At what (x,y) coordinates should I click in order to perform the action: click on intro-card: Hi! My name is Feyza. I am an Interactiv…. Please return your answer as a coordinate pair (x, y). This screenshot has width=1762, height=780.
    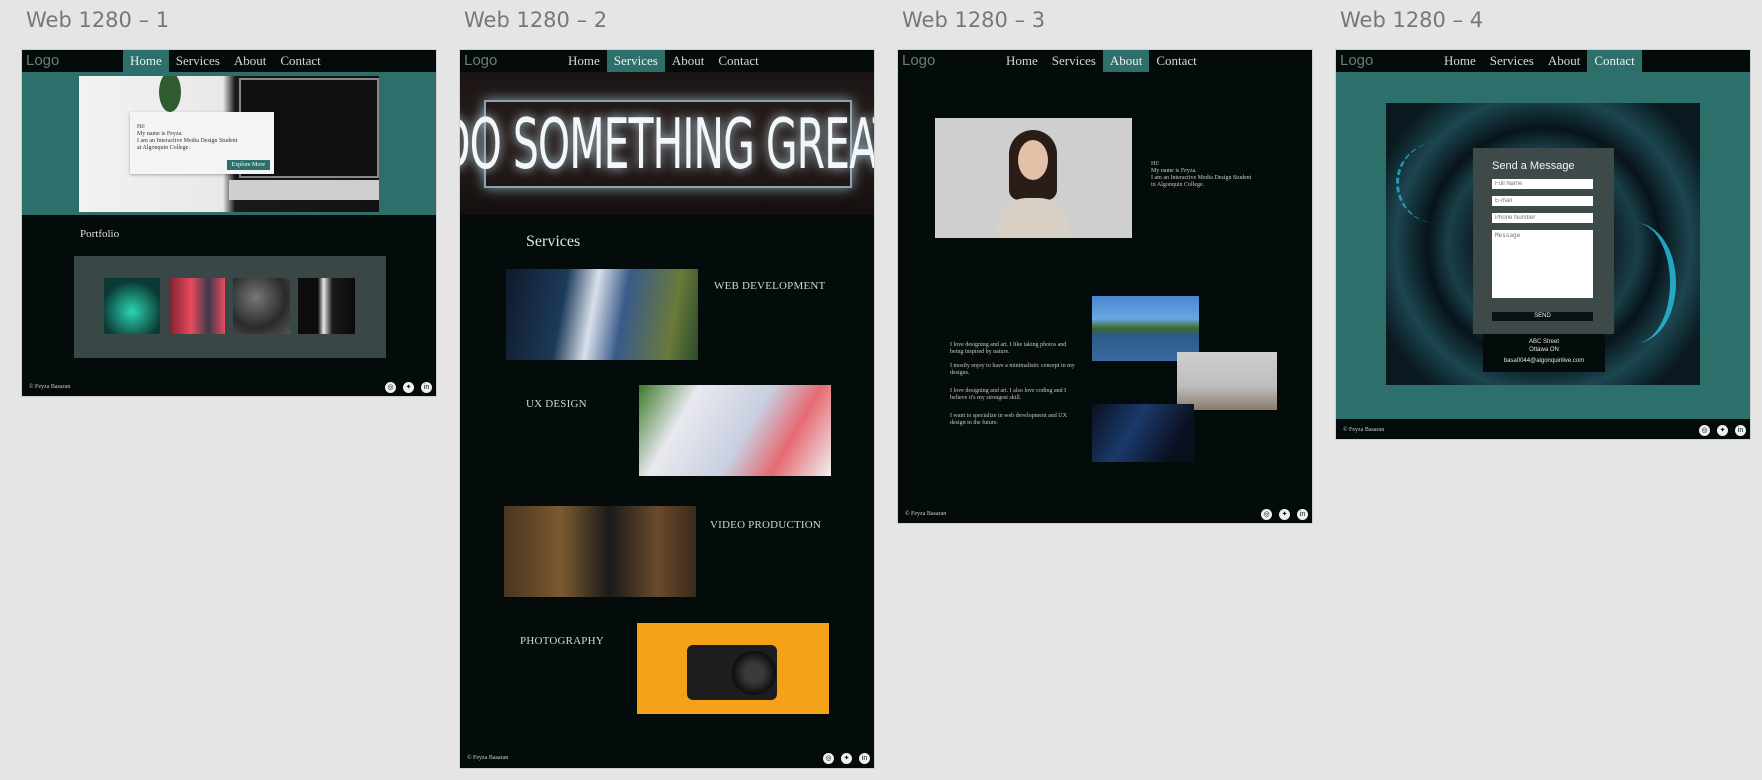
    Looking at the image, I should click on (202, 143).